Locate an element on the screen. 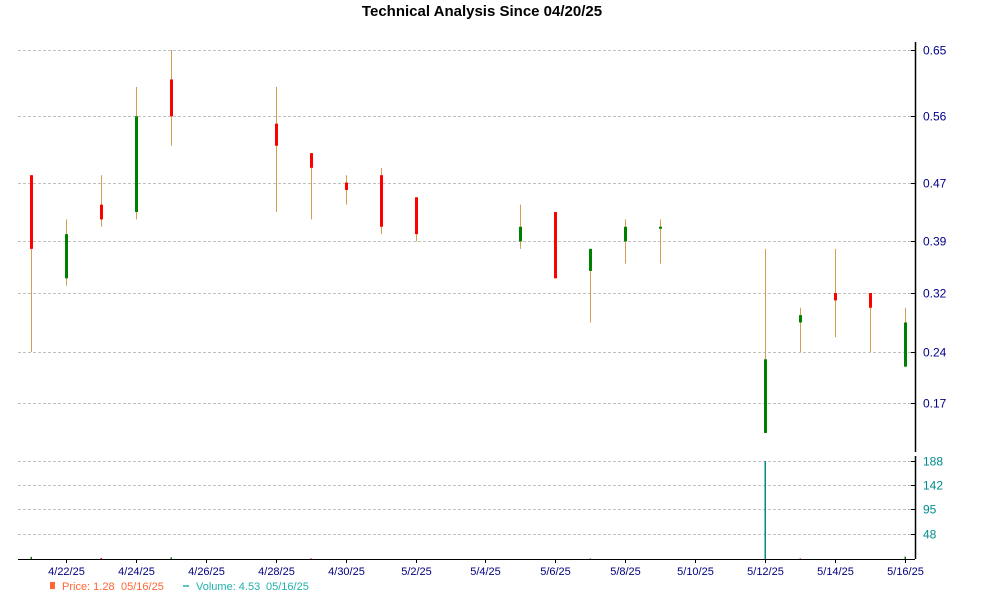 This screenshot has height=600, width=1000. date-tick-label: 5/16/25 is located at coordinates (905, 572).